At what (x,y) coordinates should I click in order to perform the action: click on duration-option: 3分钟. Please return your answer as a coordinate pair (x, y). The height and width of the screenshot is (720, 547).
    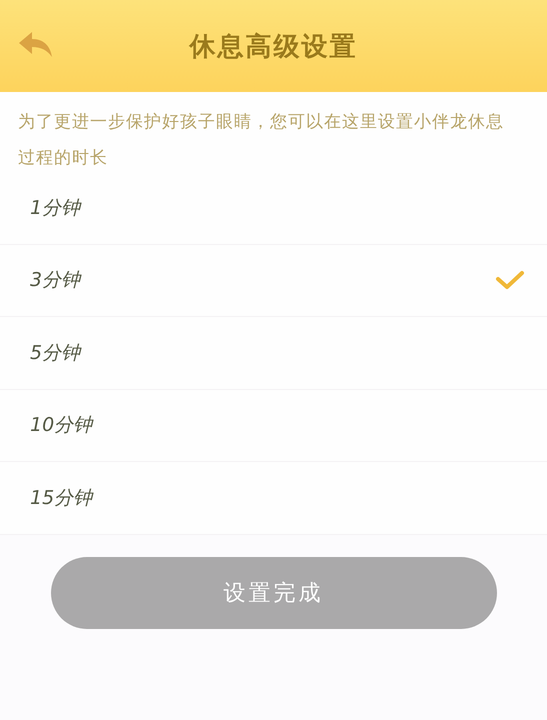
    Looking at the image, I should click on (273, 280).